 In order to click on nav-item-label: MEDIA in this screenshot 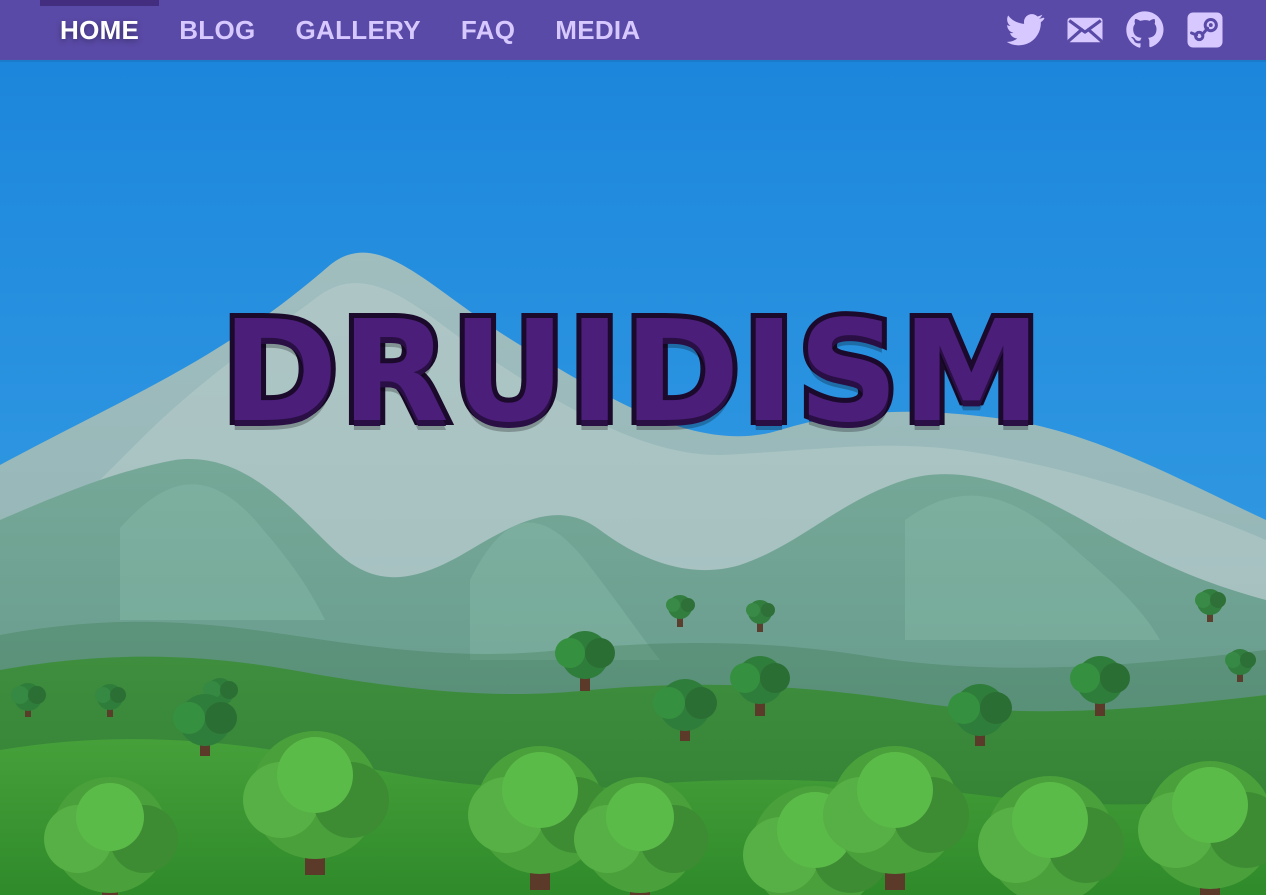, I will do `click(598, 29)`.